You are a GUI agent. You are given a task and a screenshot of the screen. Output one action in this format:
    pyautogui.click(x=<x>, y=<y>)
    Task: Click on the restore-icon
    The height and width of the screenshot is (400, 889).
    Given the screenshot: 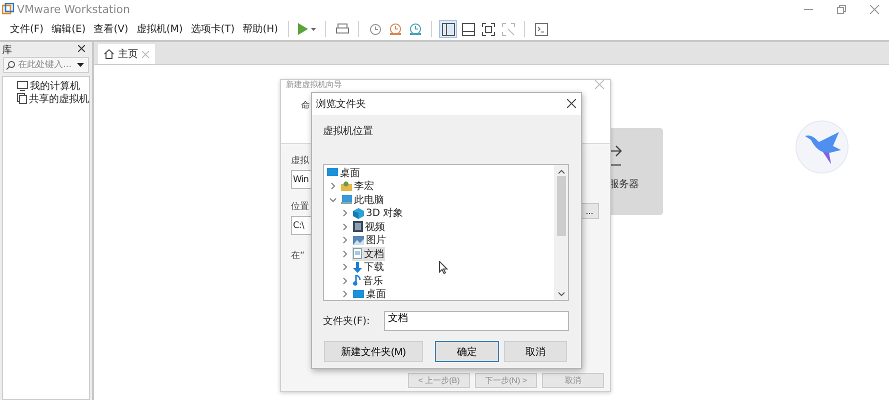 What is the action you would take?
    pyautogui.click(x=841, y=9)
    